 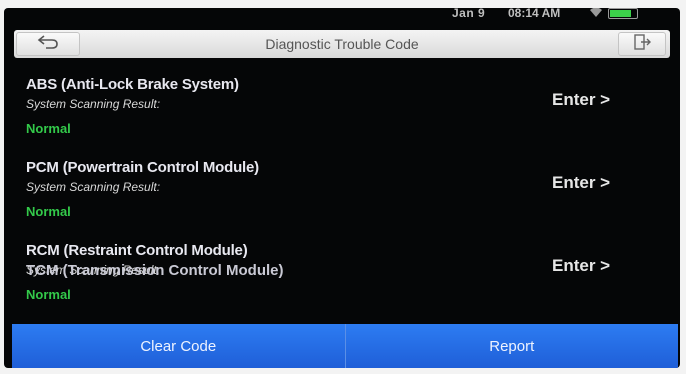 I want to click on system-name: RCM (Restraint Control Module), so click(x=137, y=250).